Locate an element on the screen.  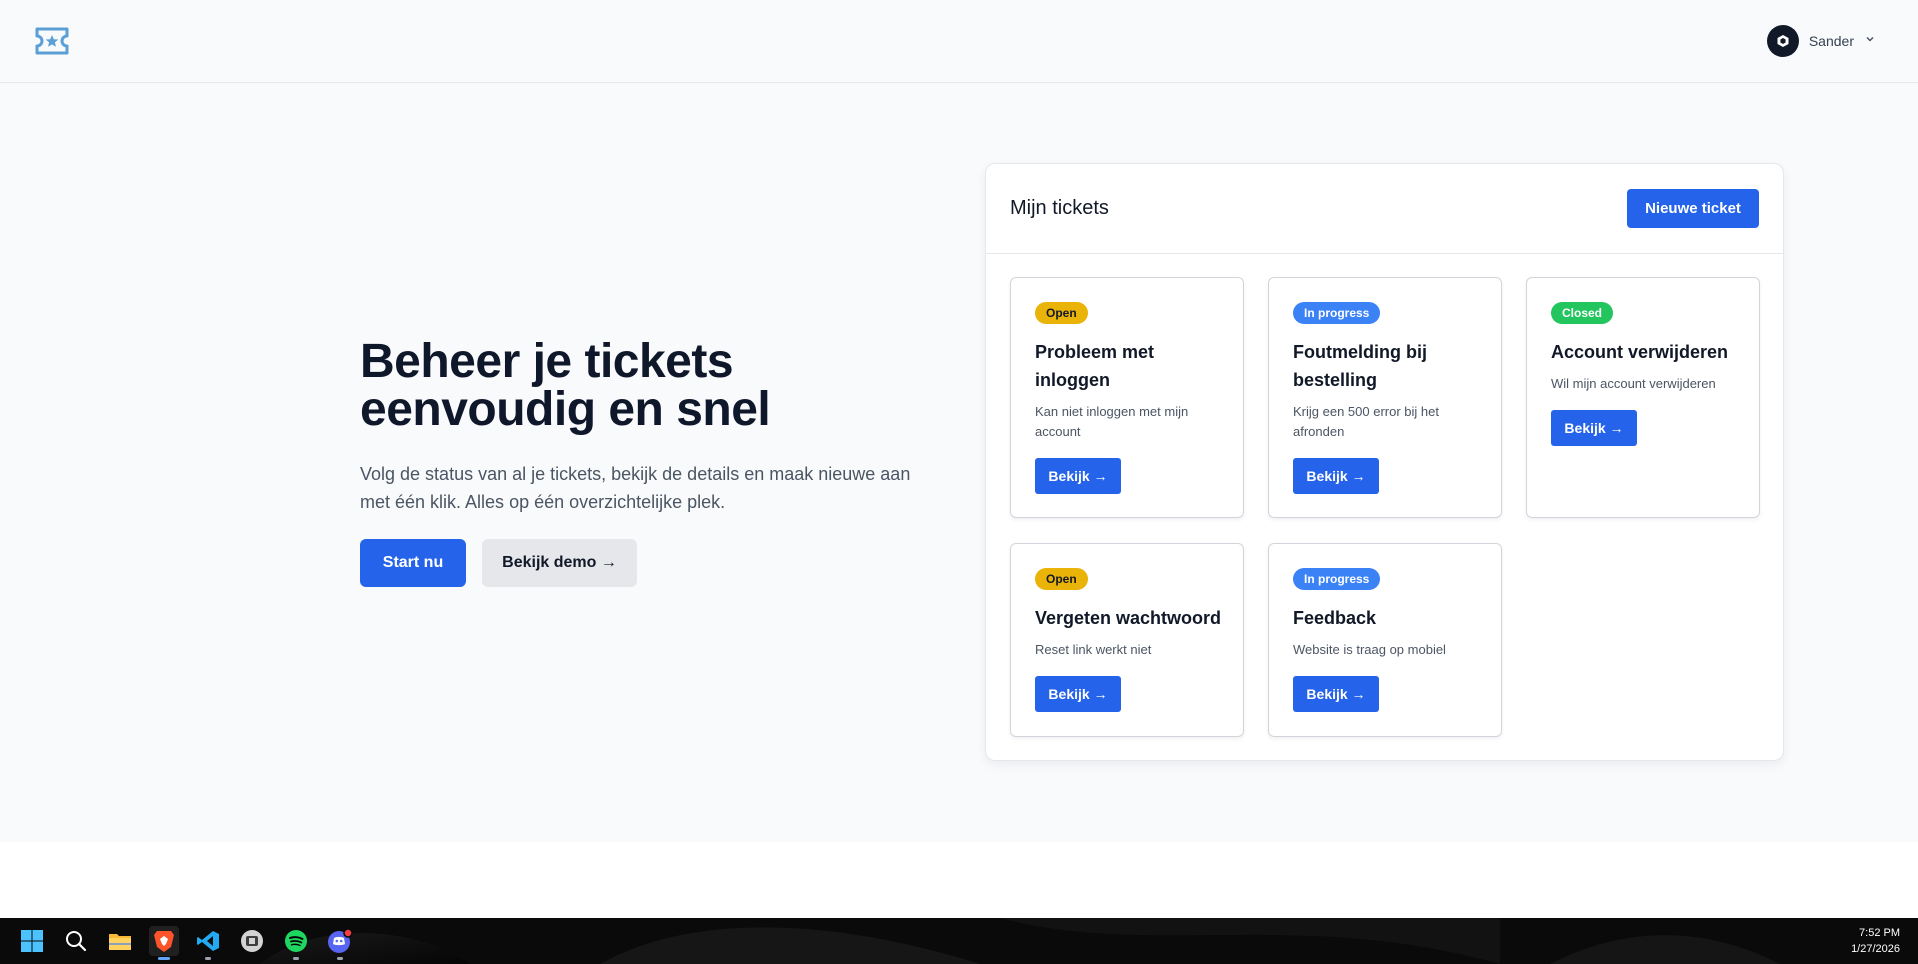
ticket-description: Krijg een 500 error bij het afronden is located at coordinates (1366, 421).